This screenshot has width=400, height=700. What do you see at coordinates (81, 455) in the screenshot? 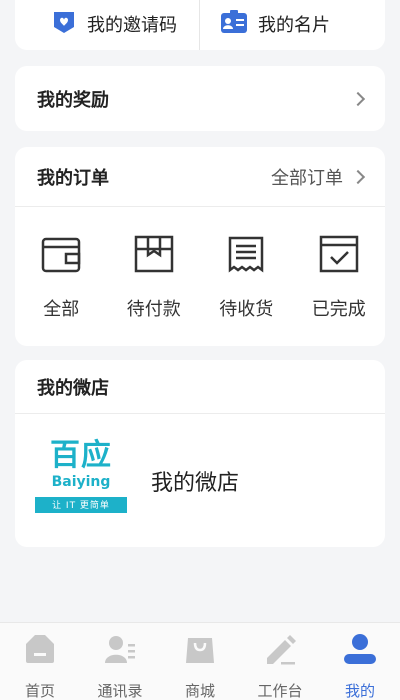
I see `logo-chinese-text: 百应` at bounding box center [81, 455].